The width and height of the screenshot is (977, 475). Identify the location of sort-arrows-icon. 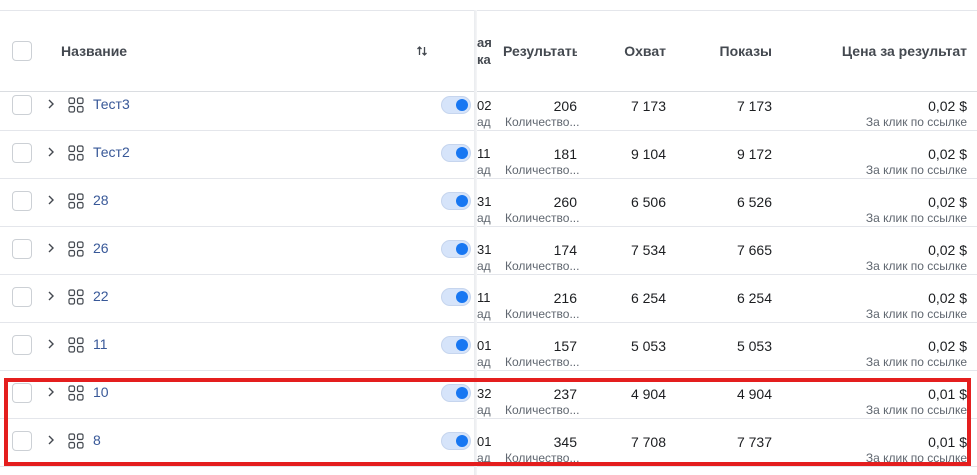
(422, 51).